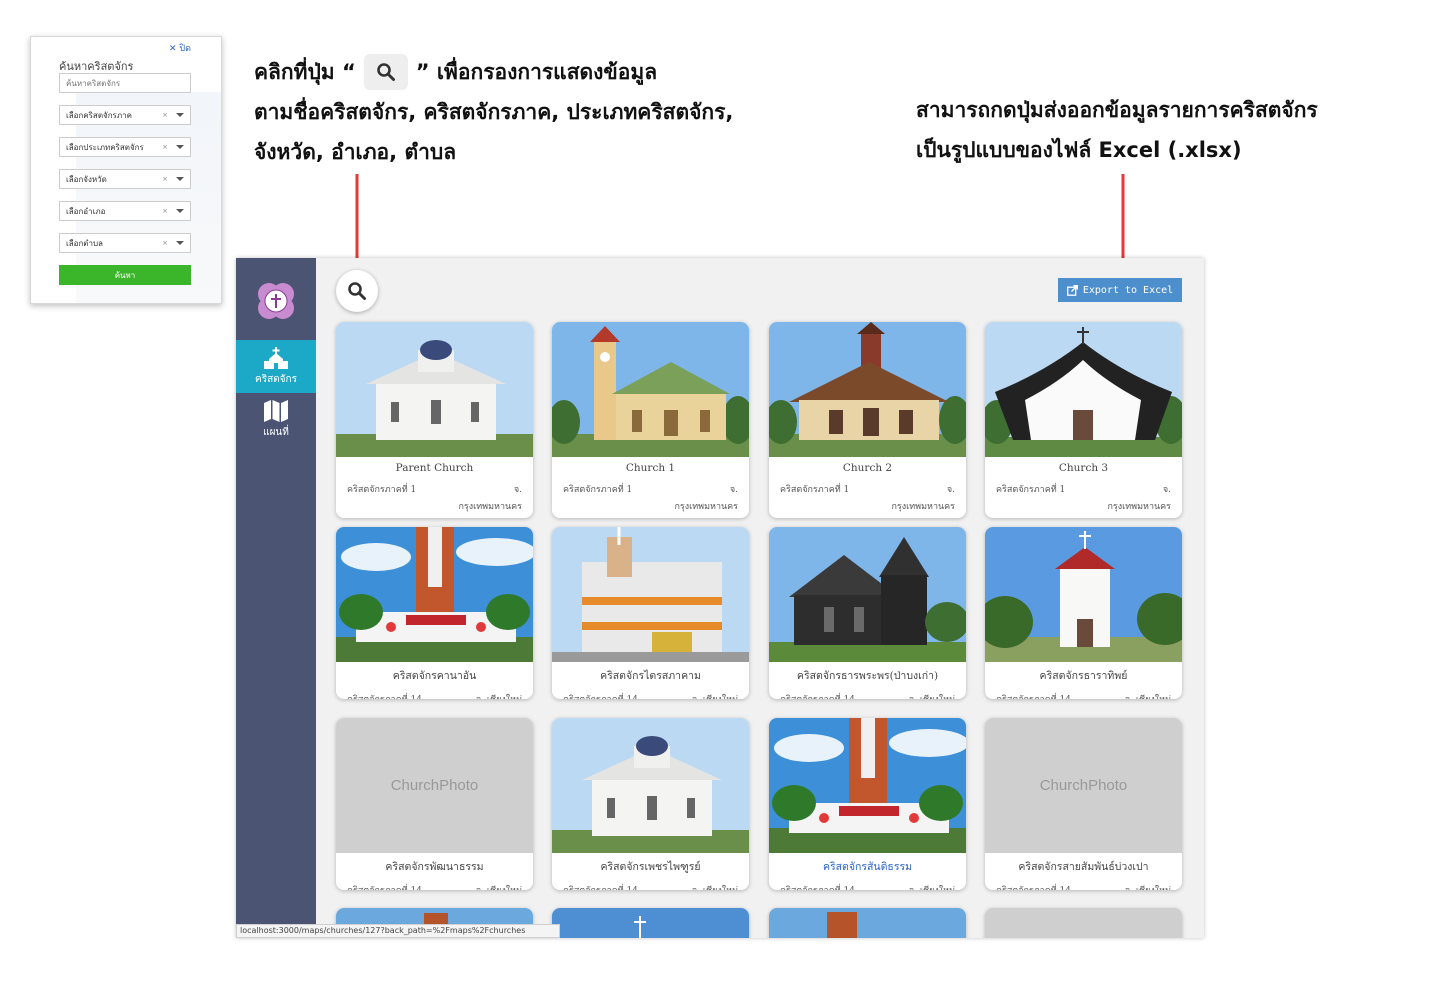 The image size is (1440, 1005). What do you see at coordinates (434, 867) in the screenshot?
I see `church-name: คริสตจักรพัฒนาธรรม` at bounding box center [434, 867].